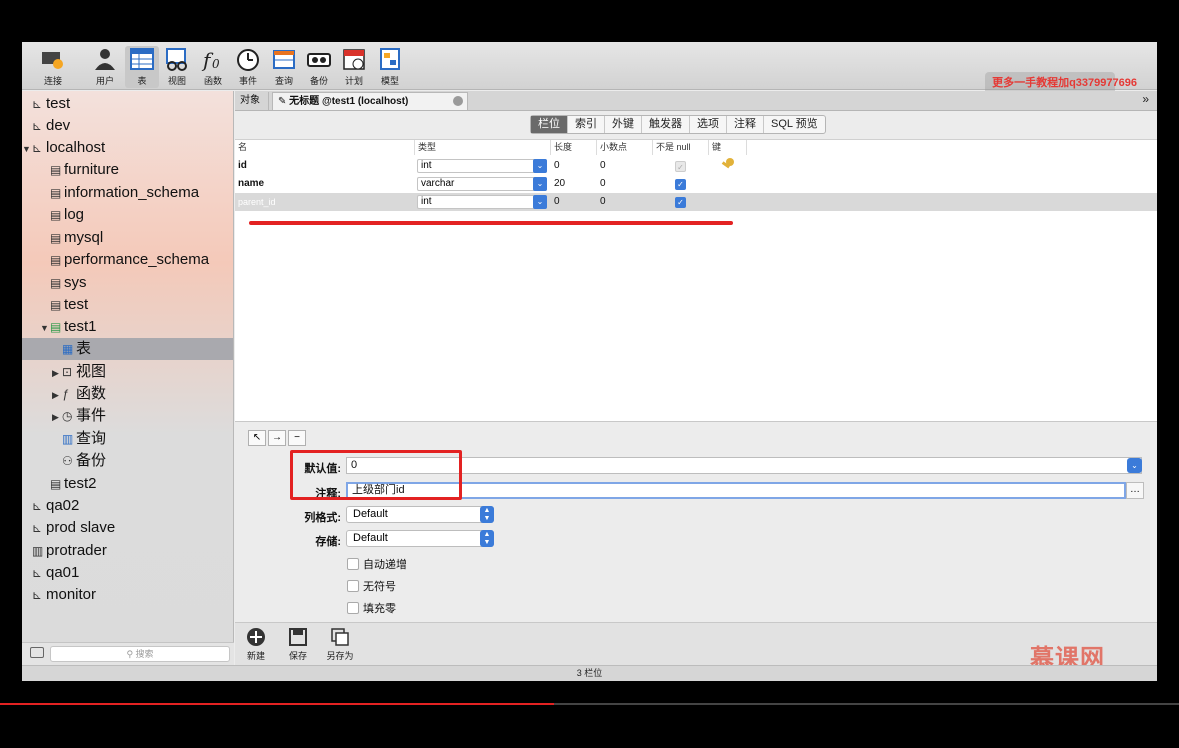 Image resolution: width=1179 pixels, height=748 pixels. Describe the element at coordinates (696, 166) in the screenshot. I see `table-row: id int ⌄ 0 0 ✓` at that location.